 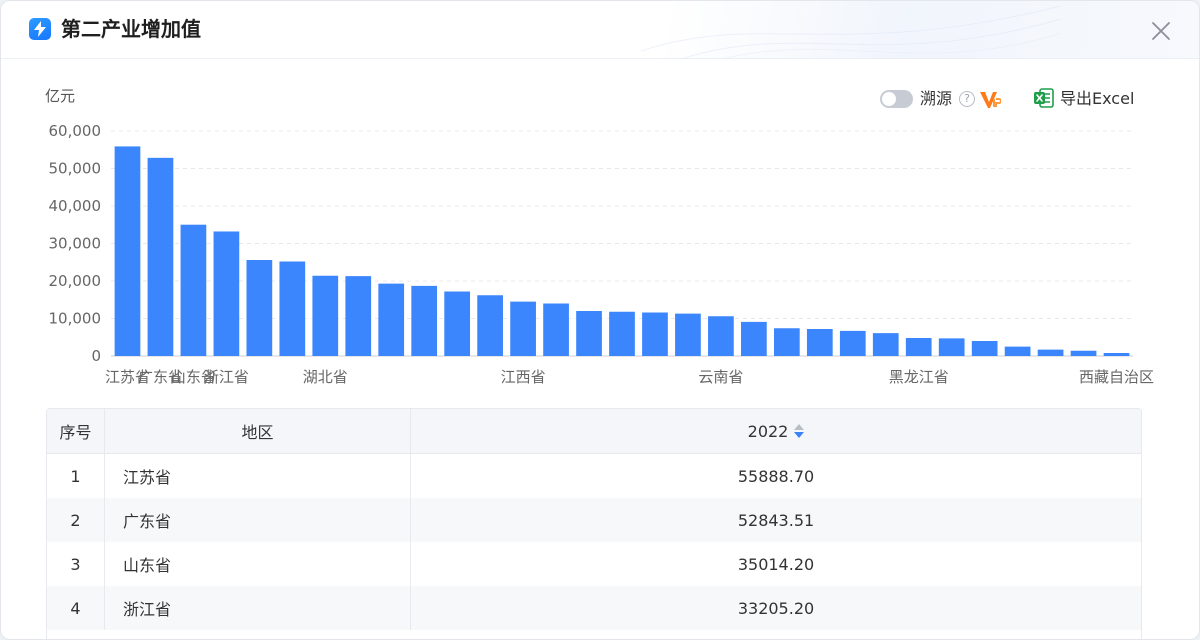 I want to click on row-value: 52843.51, so click(x=776, y=520).